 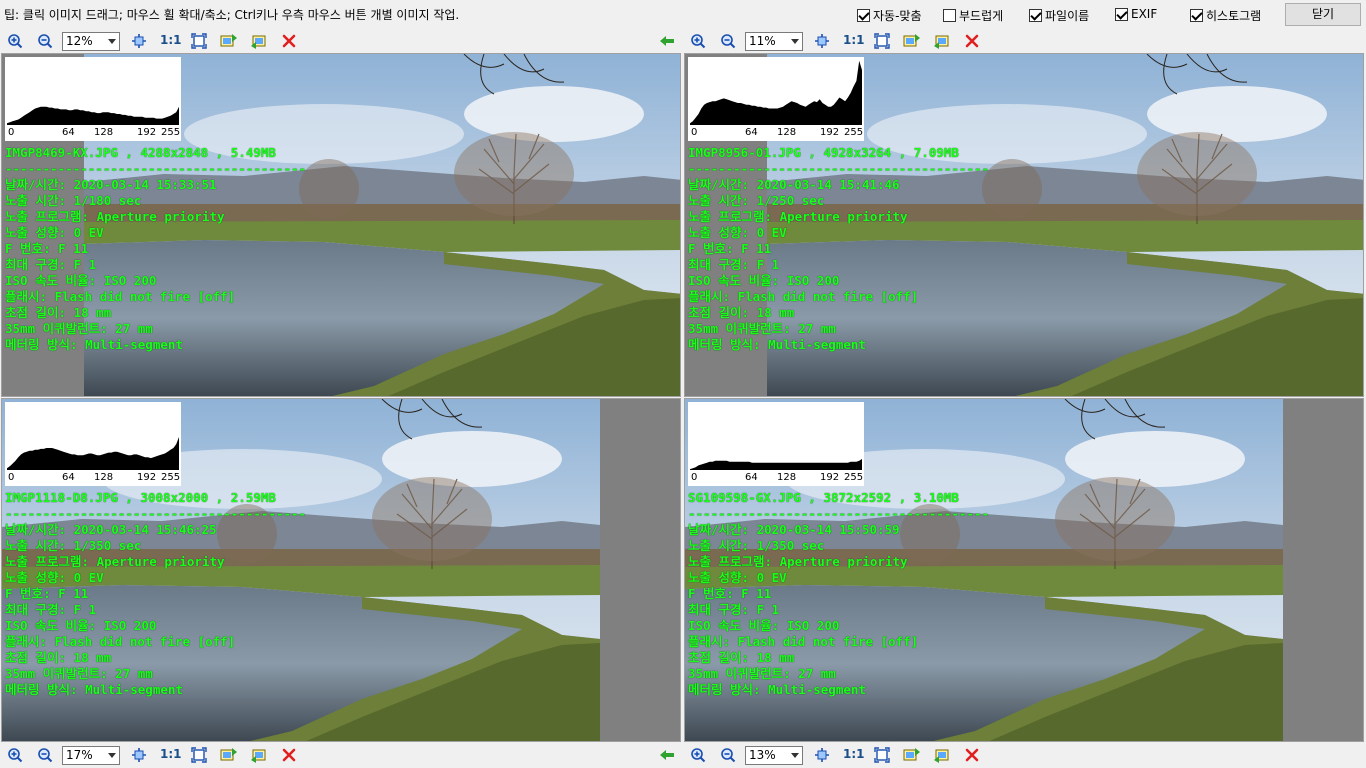 What do you see at coordinates (341, 755) in the screenshot?
I see `panel-toolbar: 17% 1:1` at bounding box center [341, 755].